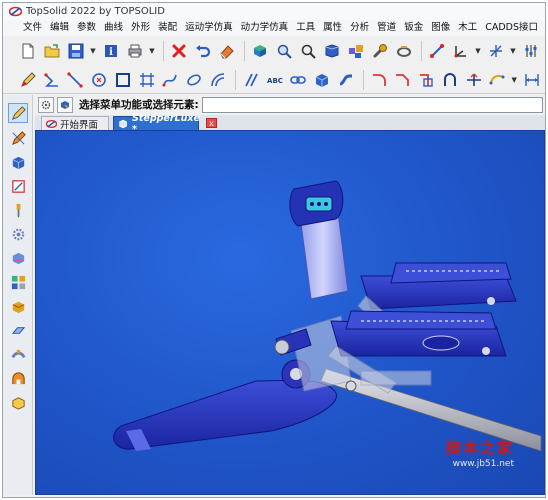  Describe the element at coordinates (99, 80) in the screenshot. I see `circle-button` at that location.